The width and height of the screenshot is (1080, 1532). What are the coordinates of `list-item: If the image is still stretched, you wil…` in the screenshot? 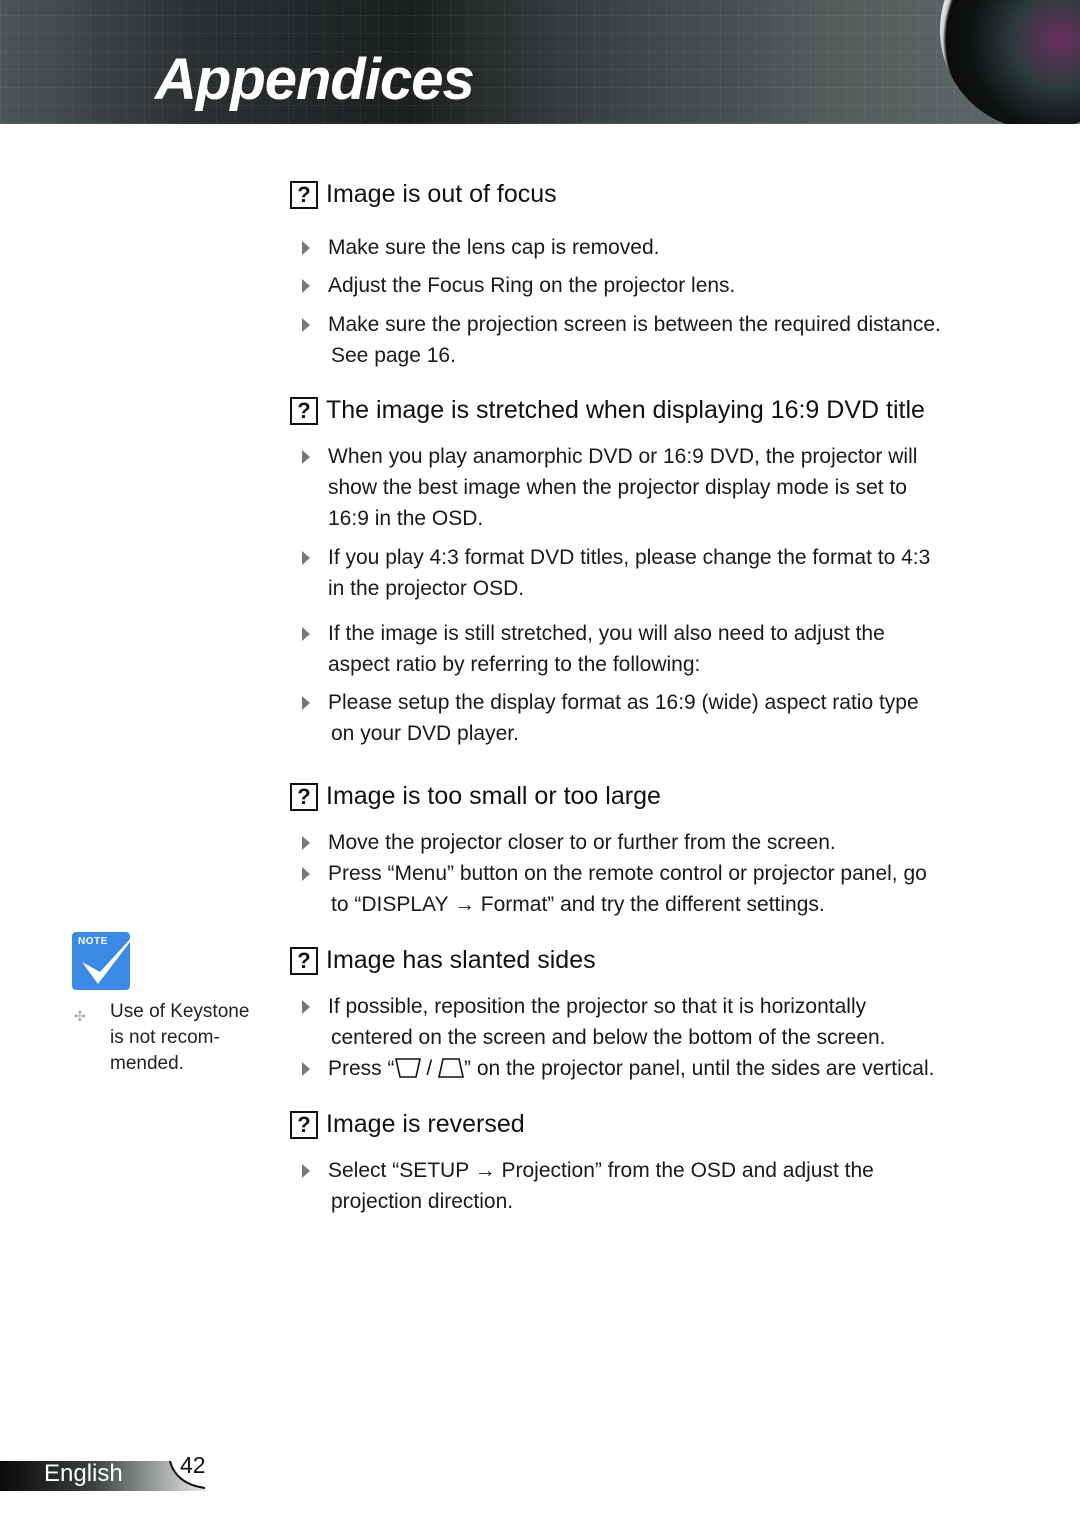 It's located at (657, 649).